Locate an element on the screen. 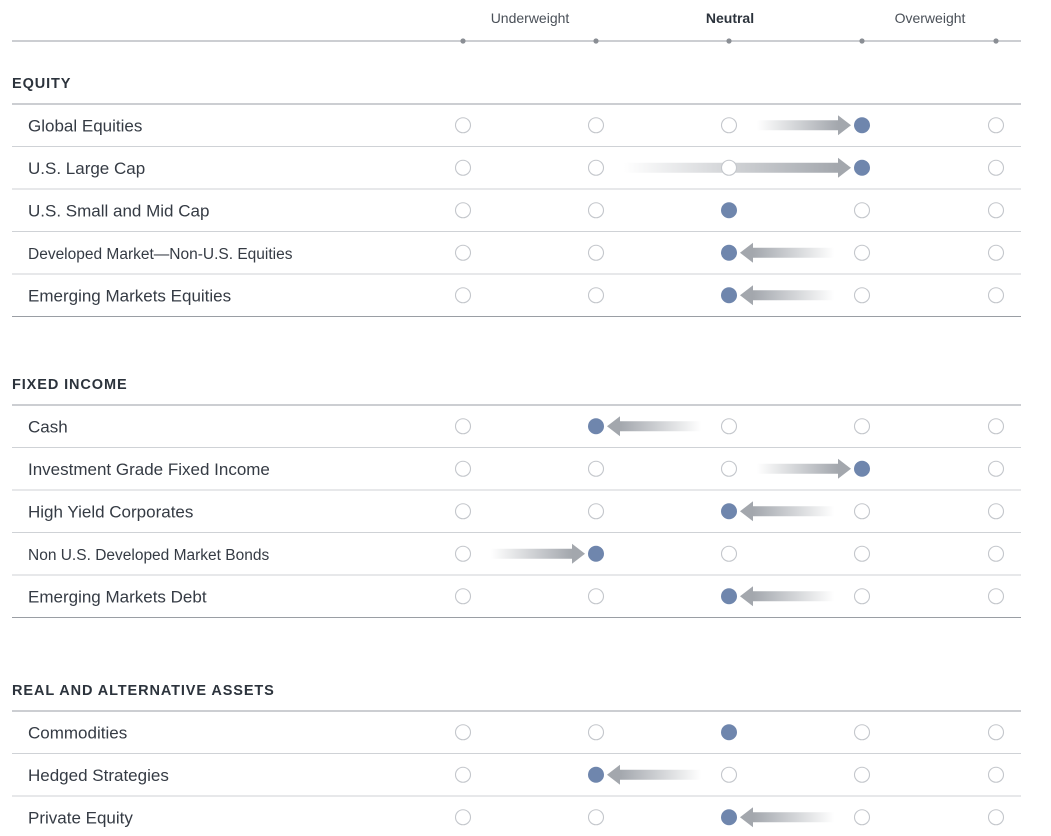 The height and width of the screenshot is (836, 1051). table-row: Private Equity is located at coordinates (516, 817).